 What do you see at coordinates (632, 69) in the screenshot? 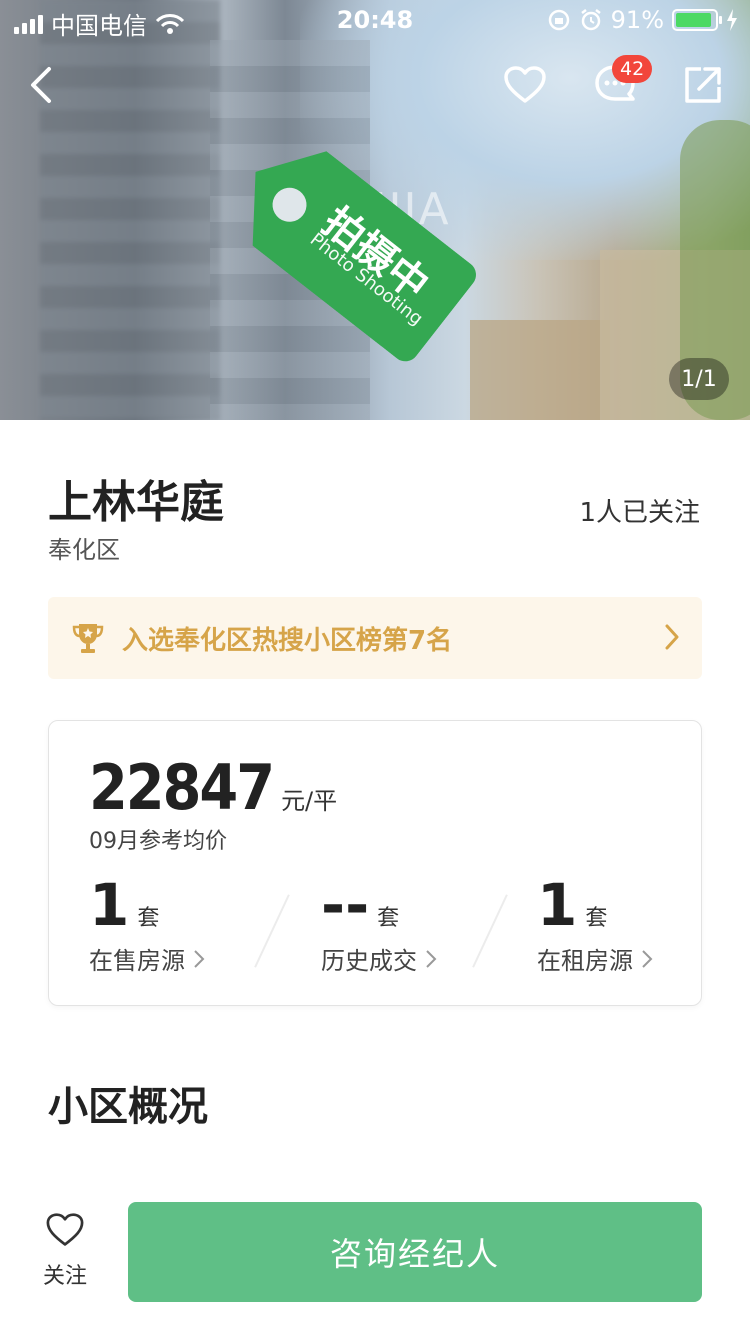
I see `message-badge: 42` at bounding box center [632, 69].